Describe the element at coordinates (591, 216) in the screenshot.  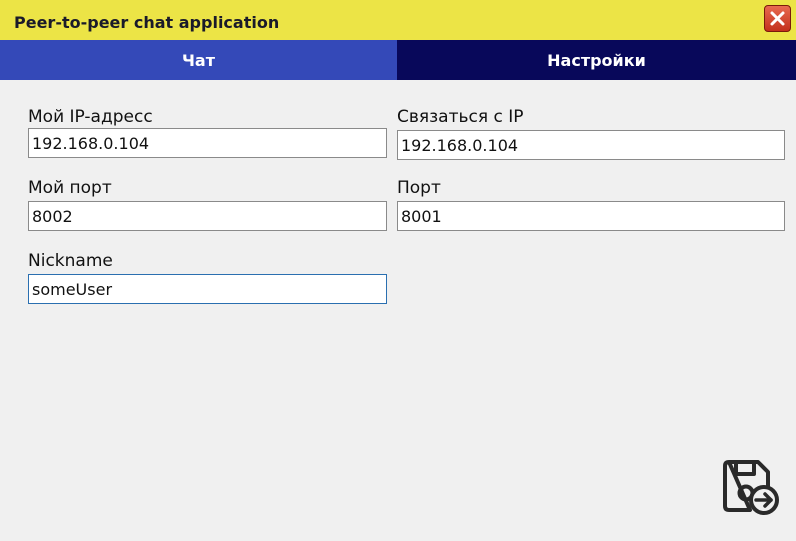
I see `port-input` at that location.